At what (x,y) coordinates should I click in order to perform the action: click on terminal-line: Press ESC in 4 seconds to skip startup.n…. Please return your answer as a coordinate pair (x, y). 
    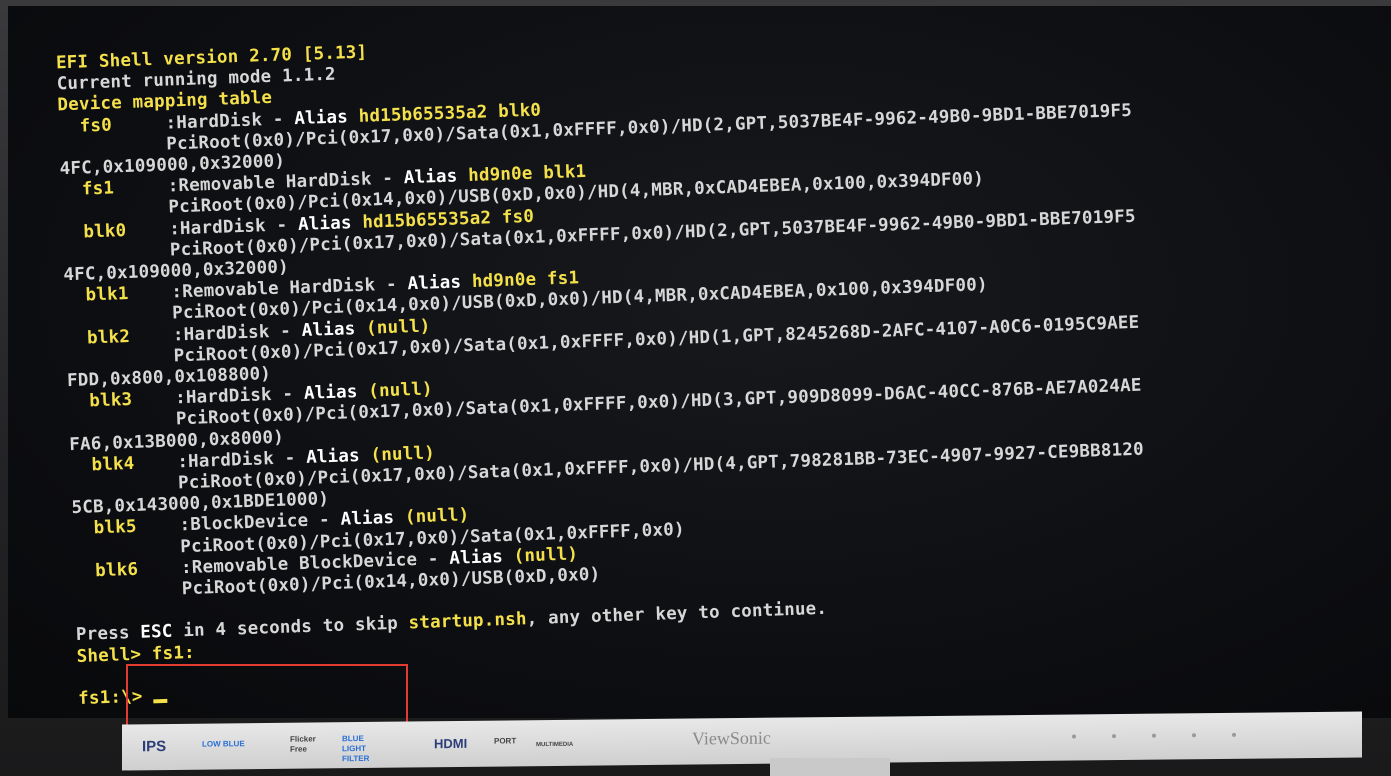
    Looking at the image, I should click on (452, 622).